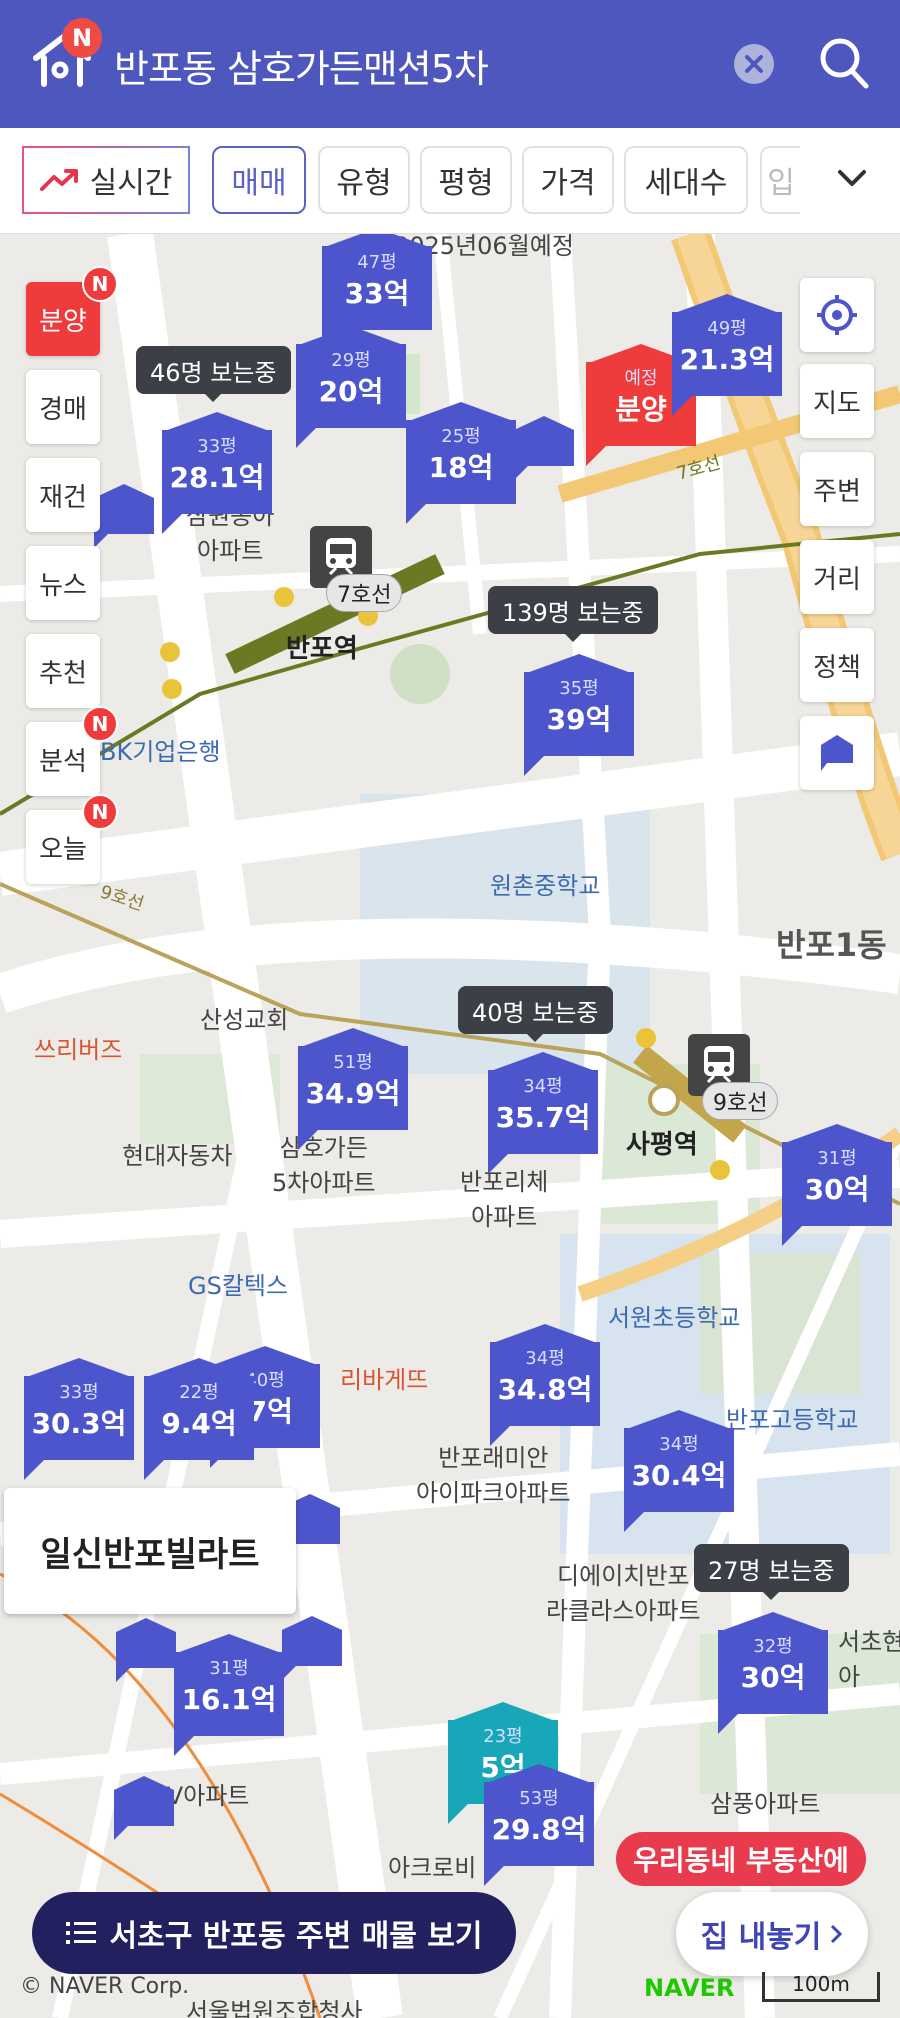  I want to click on price-marker: 33평 30.3억, so click(79, 1419).